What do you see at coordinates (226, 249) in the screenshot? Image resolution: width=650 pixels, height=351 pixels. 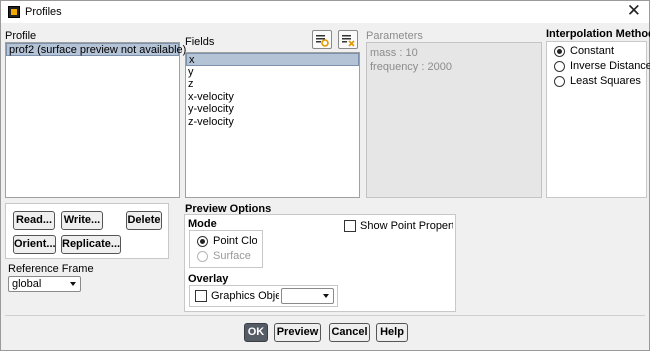 I see `mode-panel: Point Cloud Surface` at bounding box center [226, 249].